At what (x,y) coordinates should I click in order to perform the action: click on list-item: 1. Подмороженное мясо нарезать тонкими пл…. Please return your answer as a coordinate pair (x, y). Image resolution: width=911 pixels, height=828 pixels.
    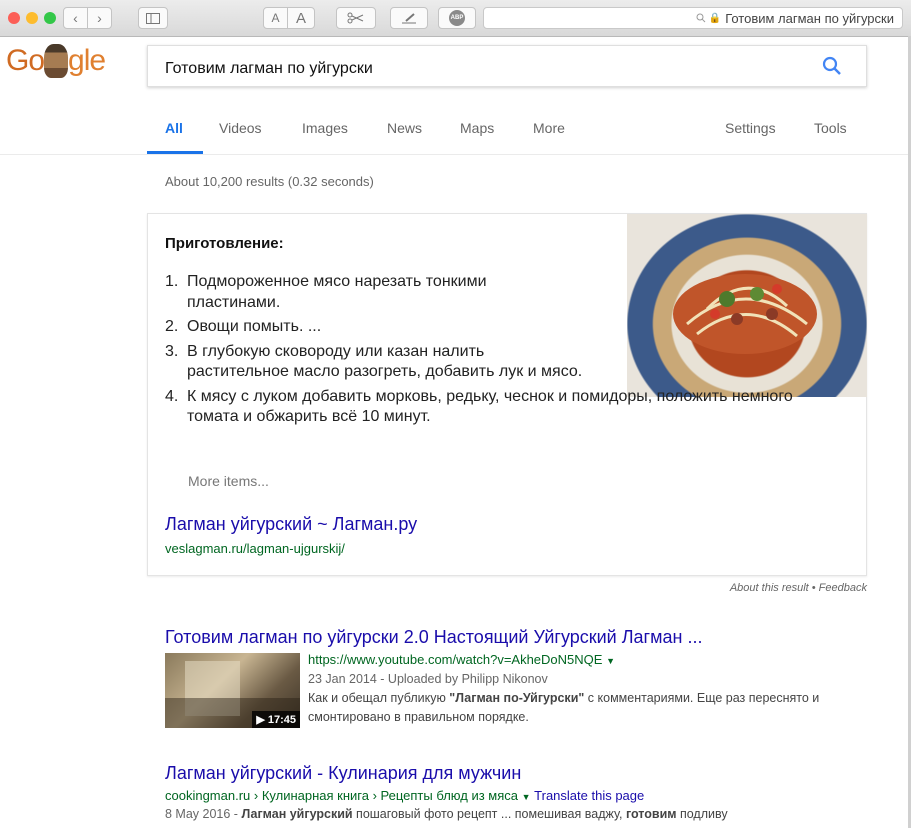
    Looking at the image, I should click on (326, 292).